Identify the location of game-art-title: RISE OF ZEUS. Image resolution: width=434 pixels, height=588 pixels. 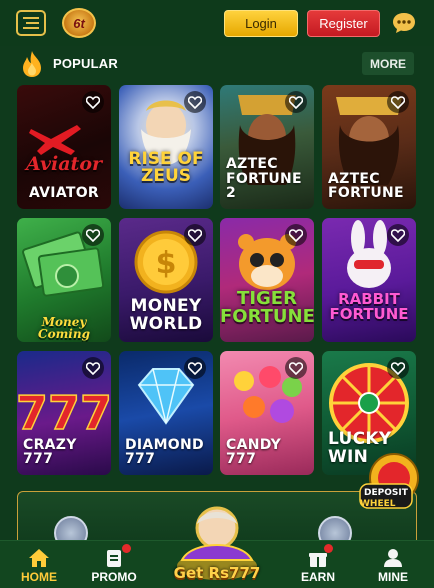
(166, 167).